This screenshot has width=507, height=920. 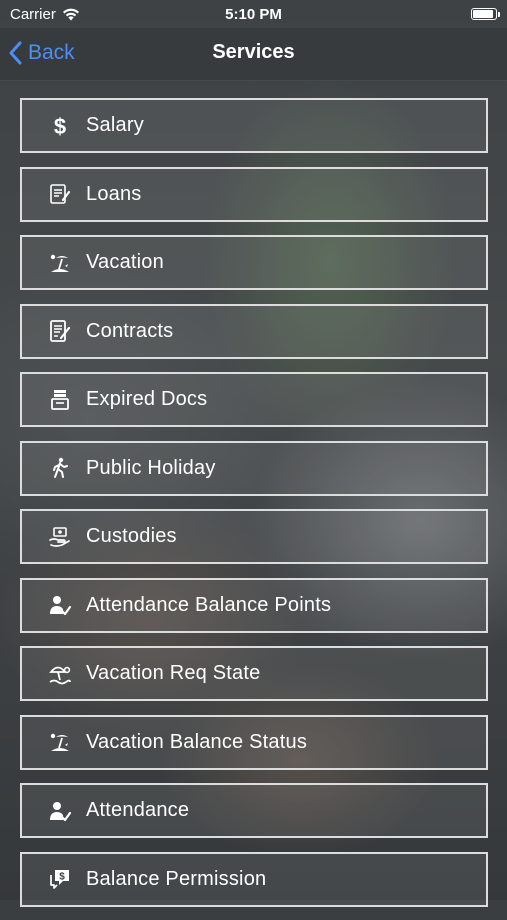 I want to click on service-item-label: Attendance Balance Points, so click(x=209, y=604).